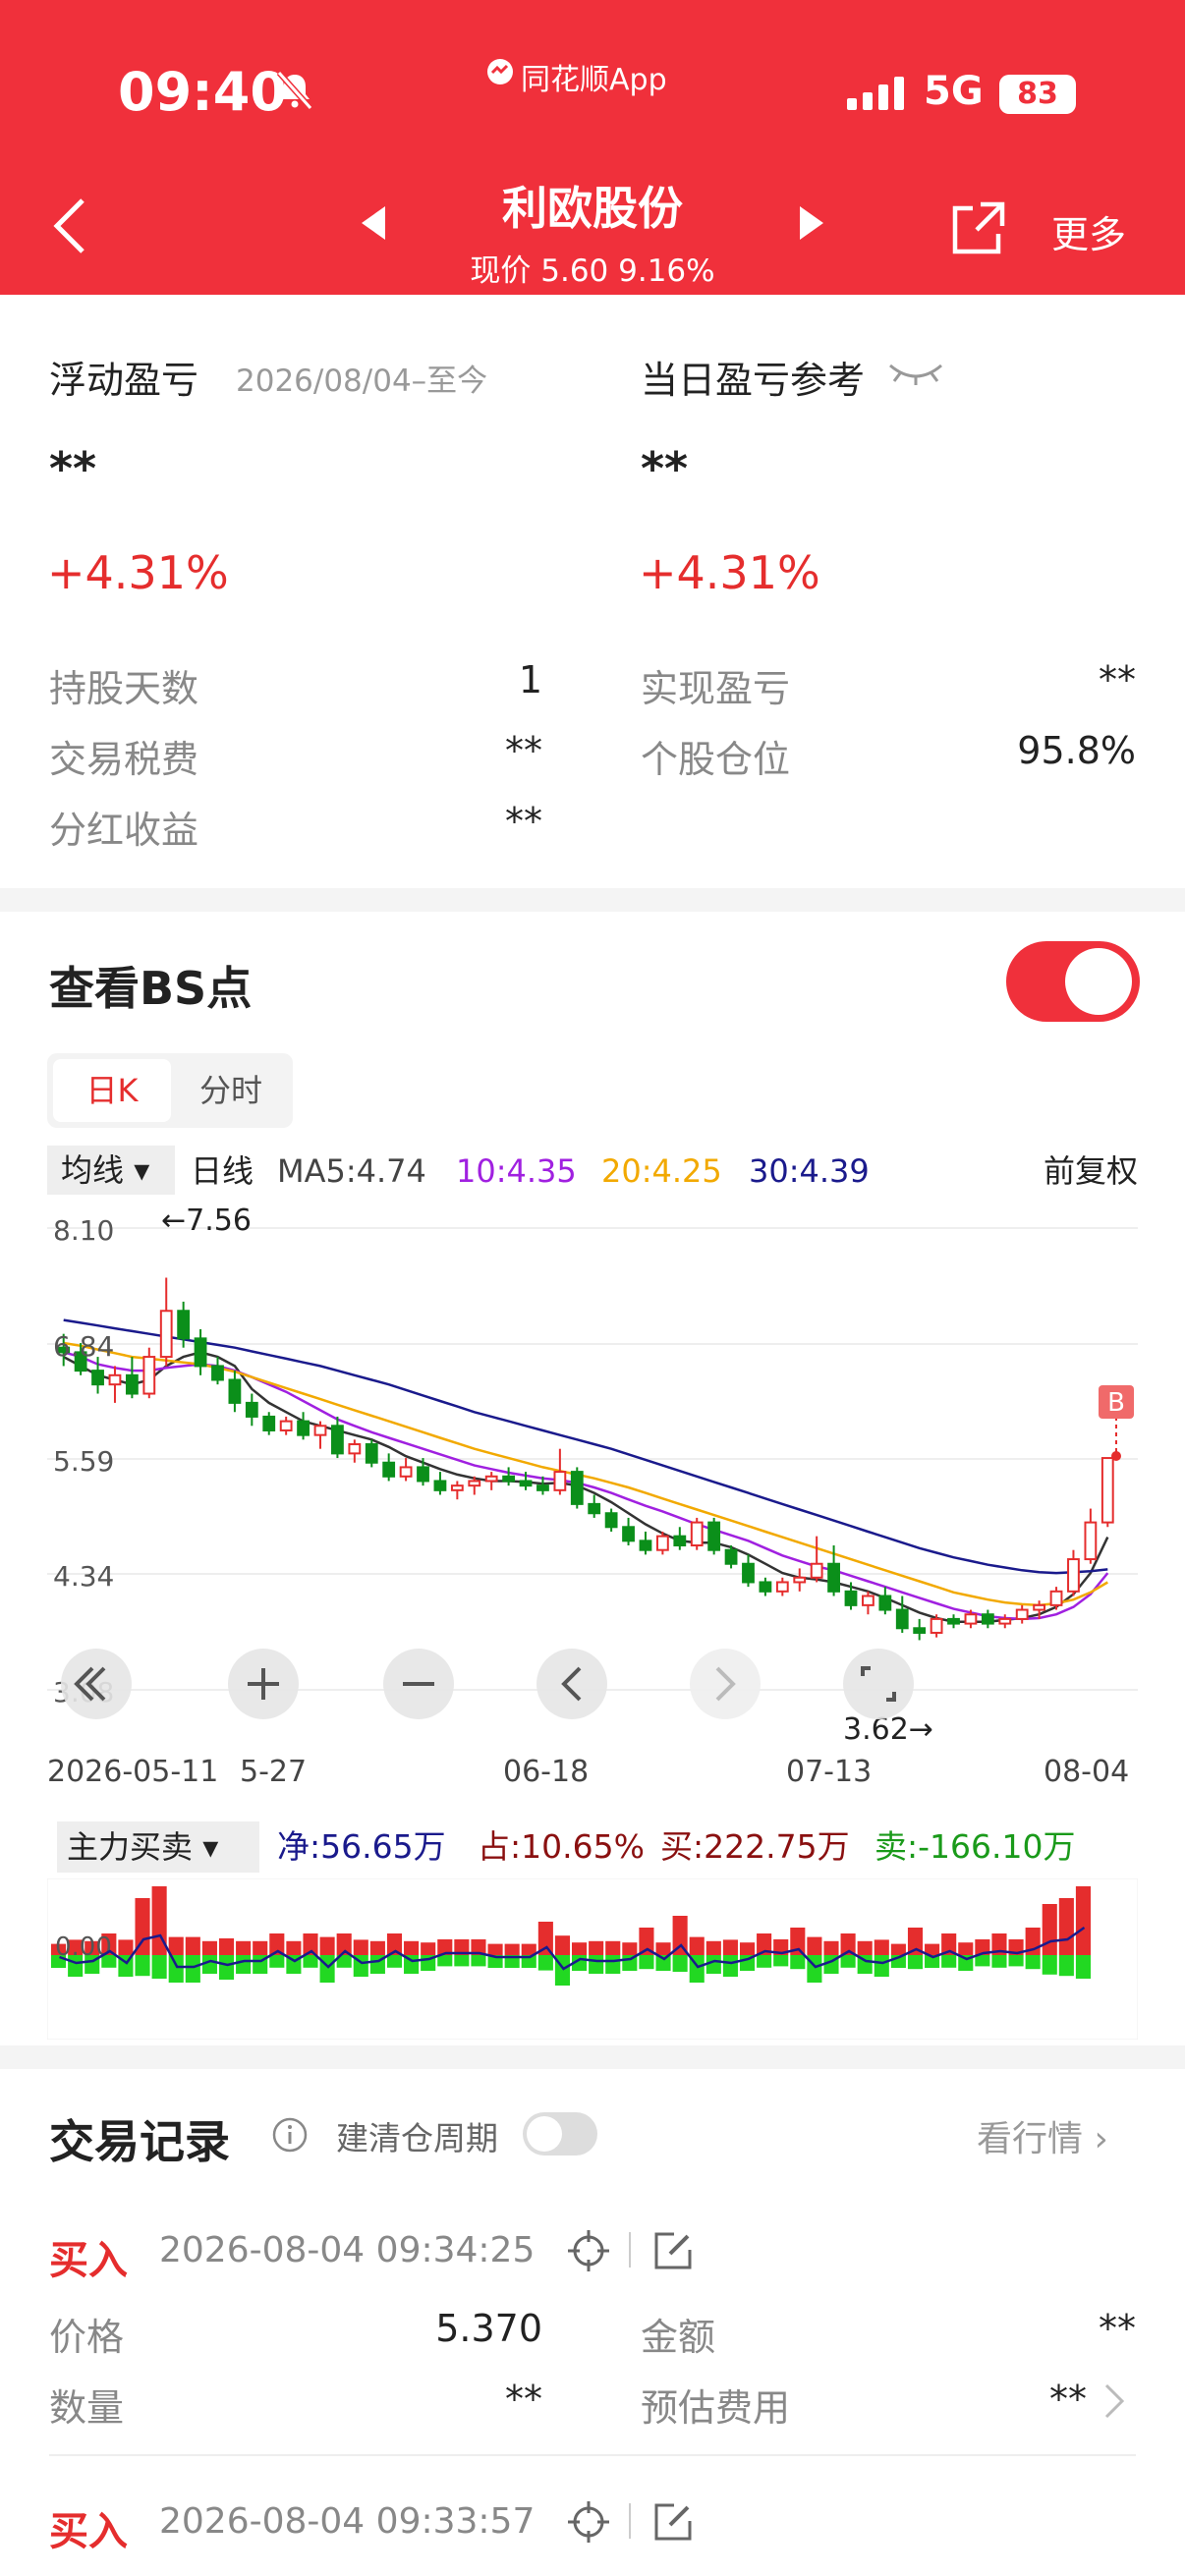 This screenshot has height=2576, width=1185. What do you see at coordinates (1114, 2401) in the screenshot?
I see `chevron-right-icon` at bounding box center [1114, 2401].